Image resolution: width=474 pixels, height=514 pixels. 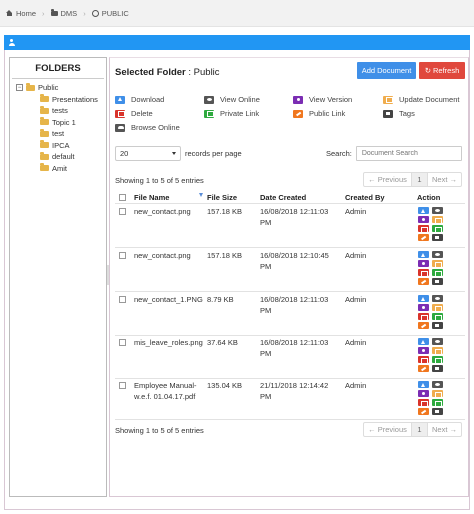 I want to click on collapse-toggle-icon: −, so click(x=19, y=87).